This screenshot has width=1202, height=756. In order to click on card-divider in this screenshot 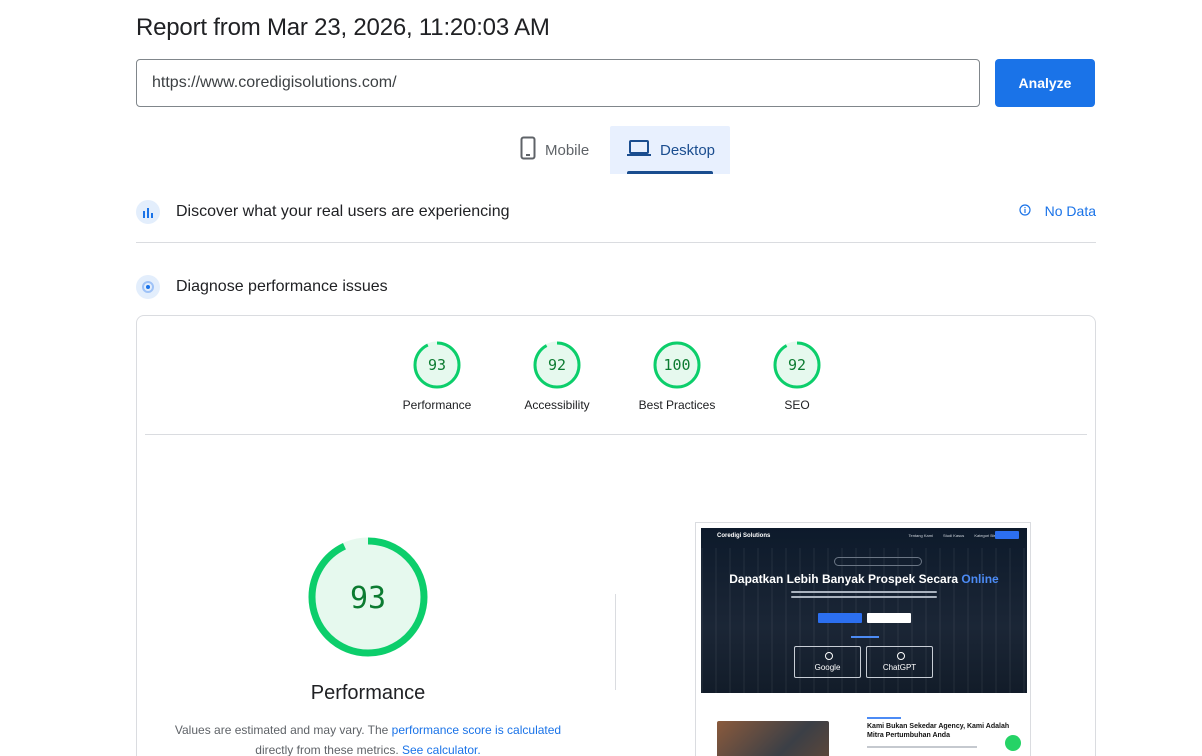, I will do `click(616, 434)`.